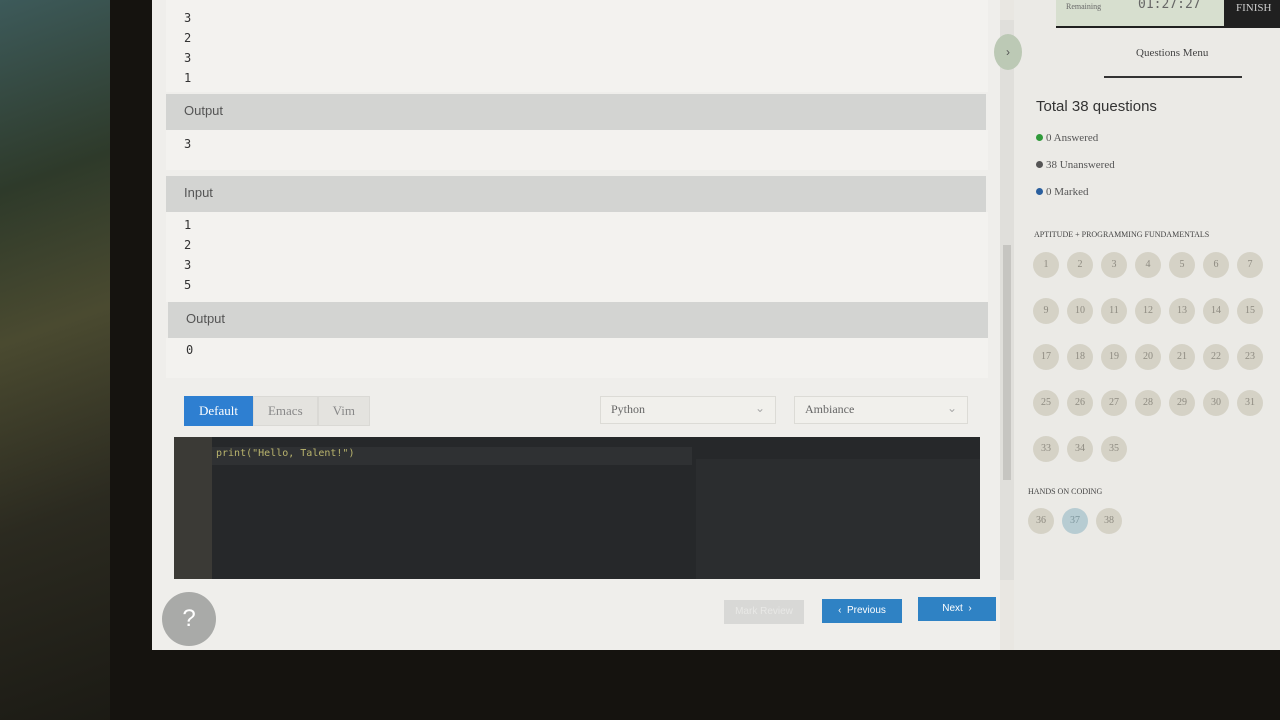 This screenshot has width=1280, height=720. I want to click on output-value: 3, so click(188, 144).